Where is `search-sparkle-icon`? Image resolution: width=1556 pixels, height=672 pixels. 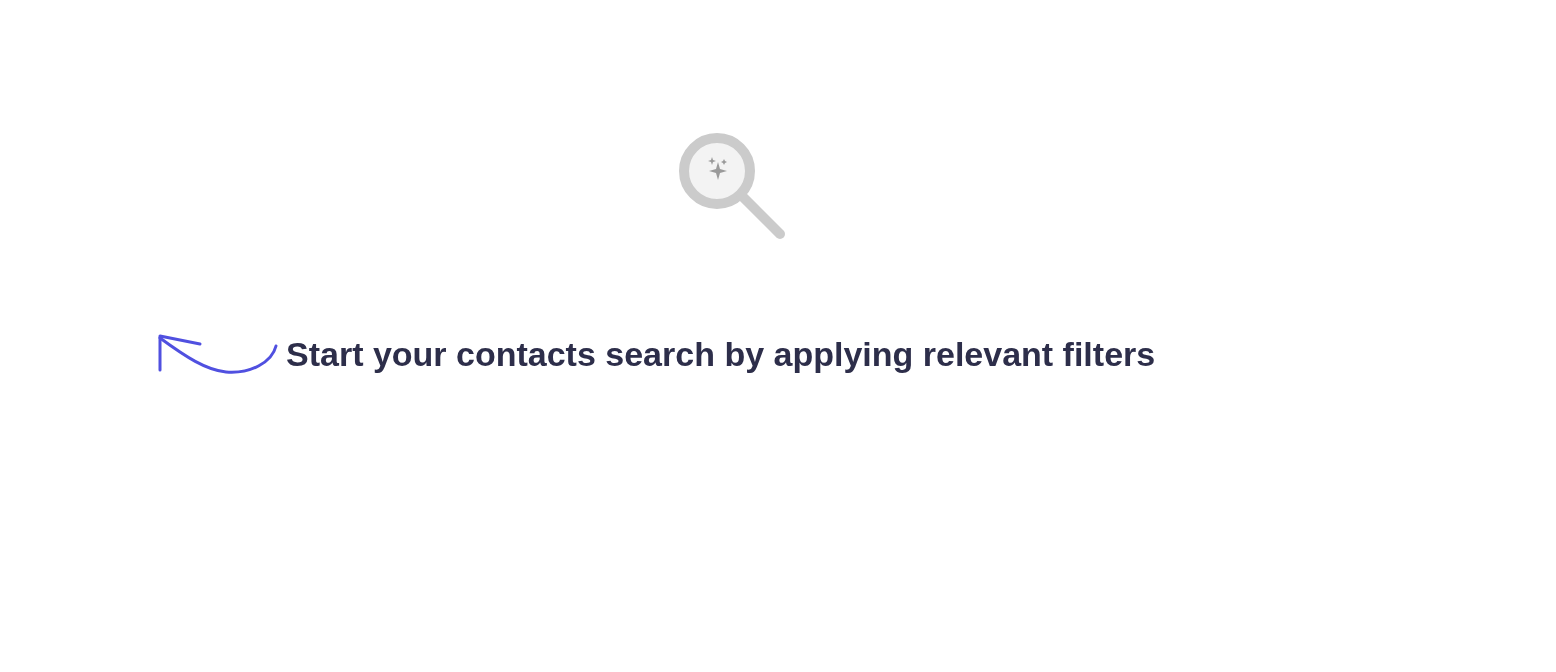
search-sparkle-icon is located at coordinates (733, 187).